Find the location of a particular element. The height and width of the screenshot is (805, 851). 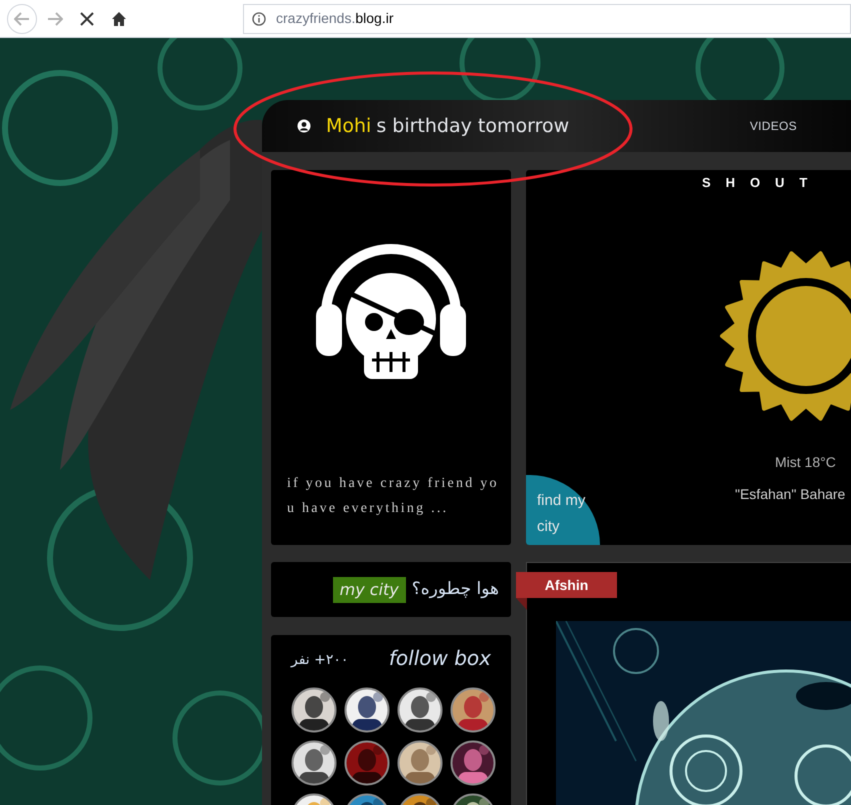

address-bar: crazyfriends.blog.ir is located at coordinates (547, 19).